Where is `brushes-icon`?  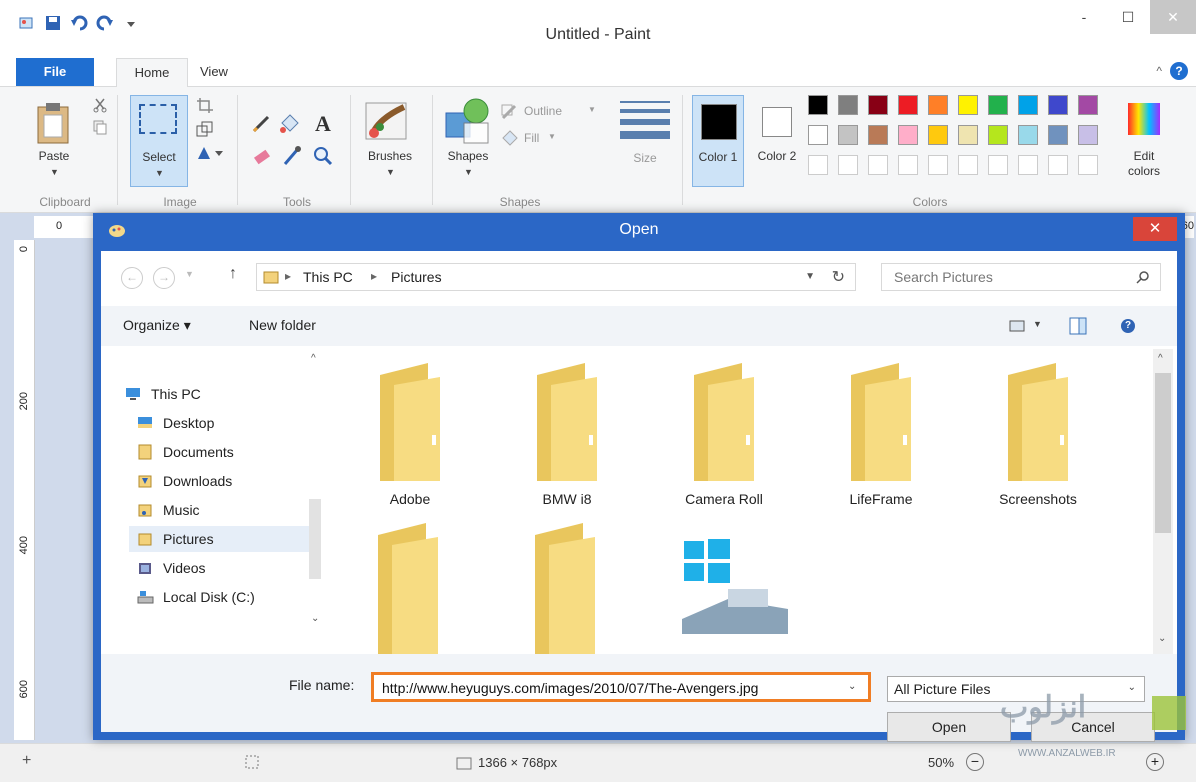
brushes-icon is located at coordinates (387, 121).